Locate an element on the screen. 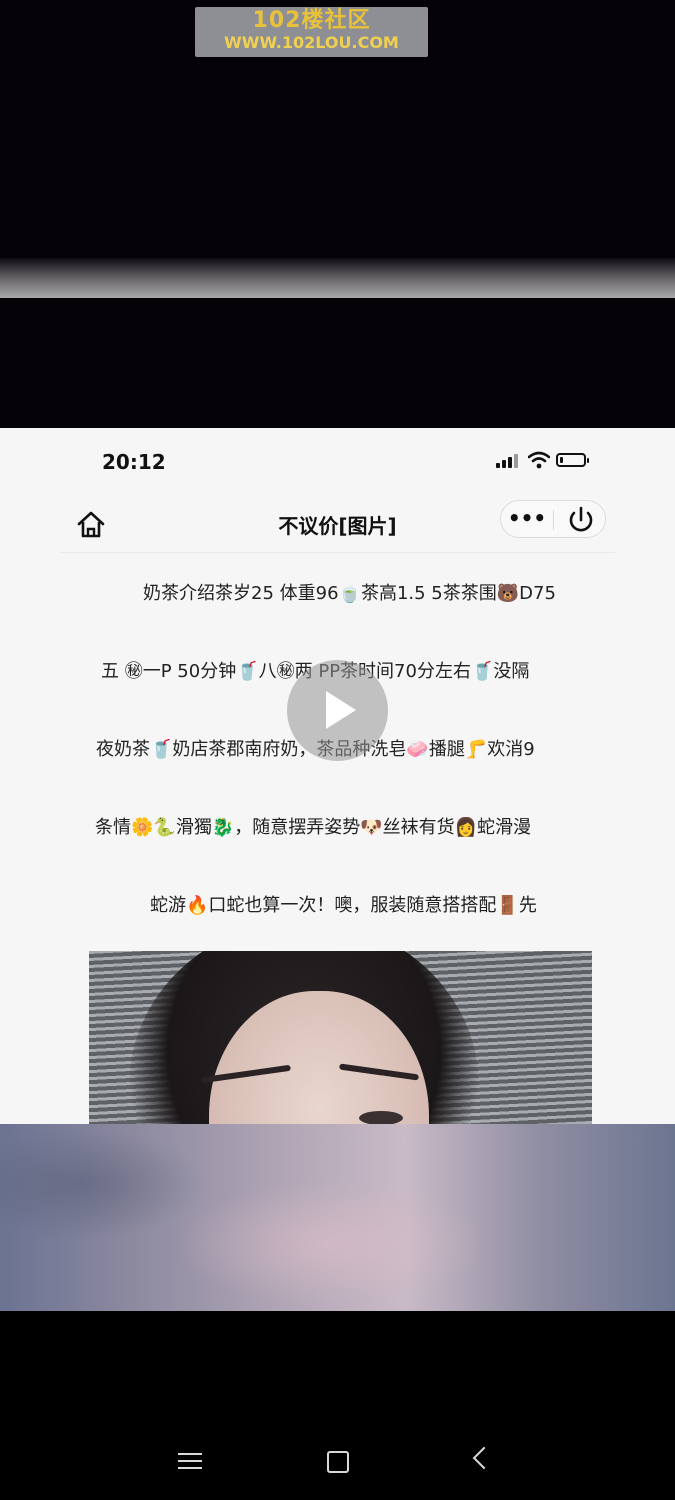 The height and width of the screenshot is (1500, 675). watermark-title: 102楼社区 is located at coordinates (311, 20).